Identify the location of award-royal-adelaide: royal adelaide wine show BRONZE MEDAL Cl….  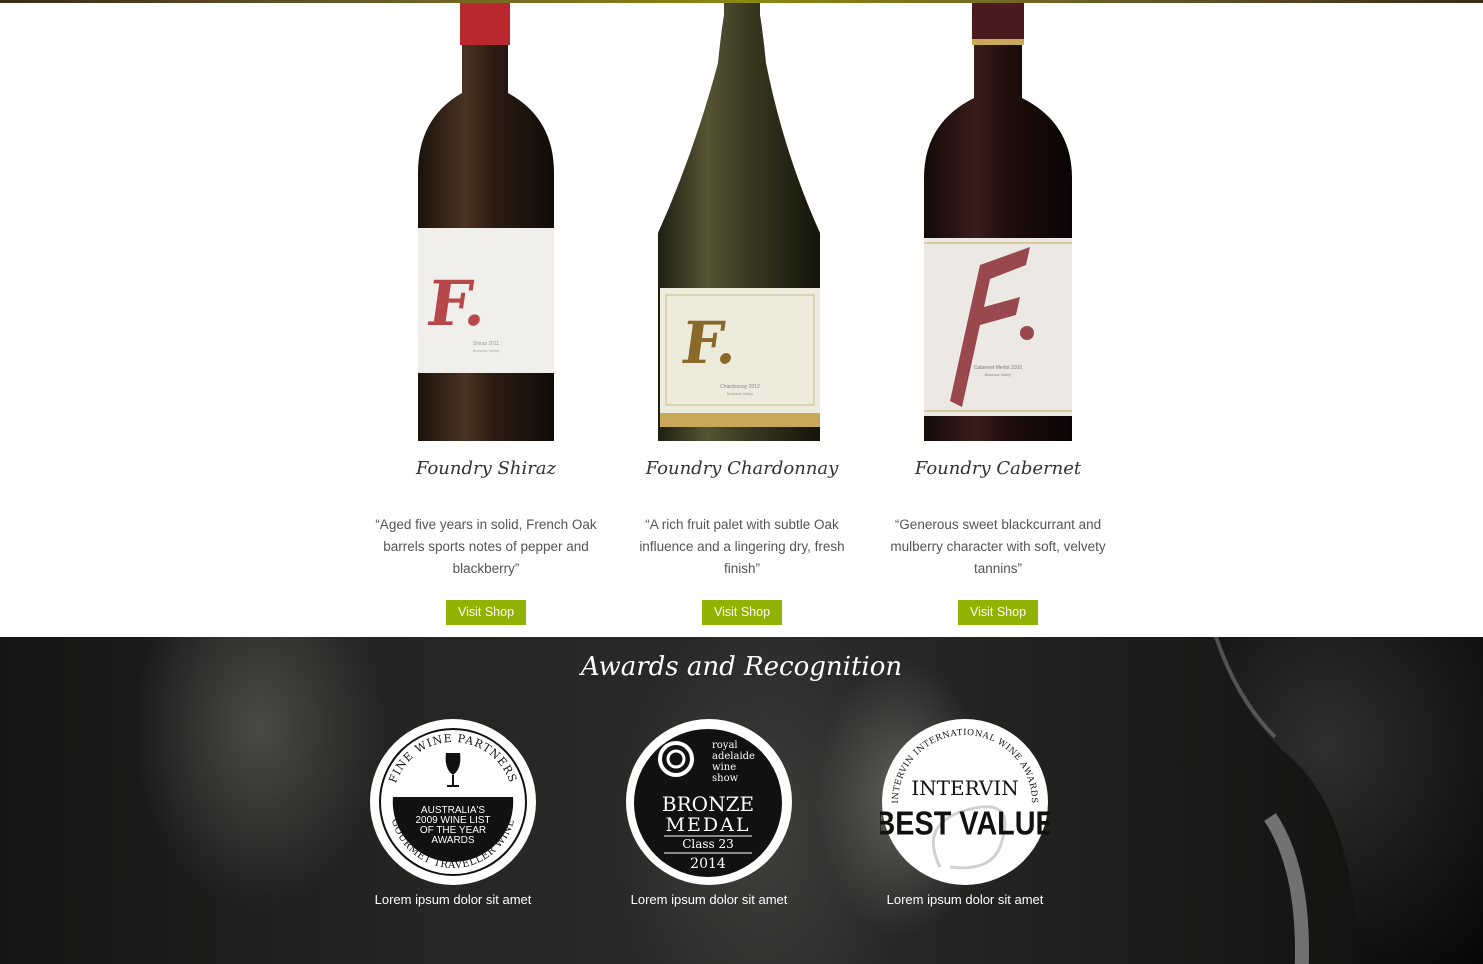
(709, 812).